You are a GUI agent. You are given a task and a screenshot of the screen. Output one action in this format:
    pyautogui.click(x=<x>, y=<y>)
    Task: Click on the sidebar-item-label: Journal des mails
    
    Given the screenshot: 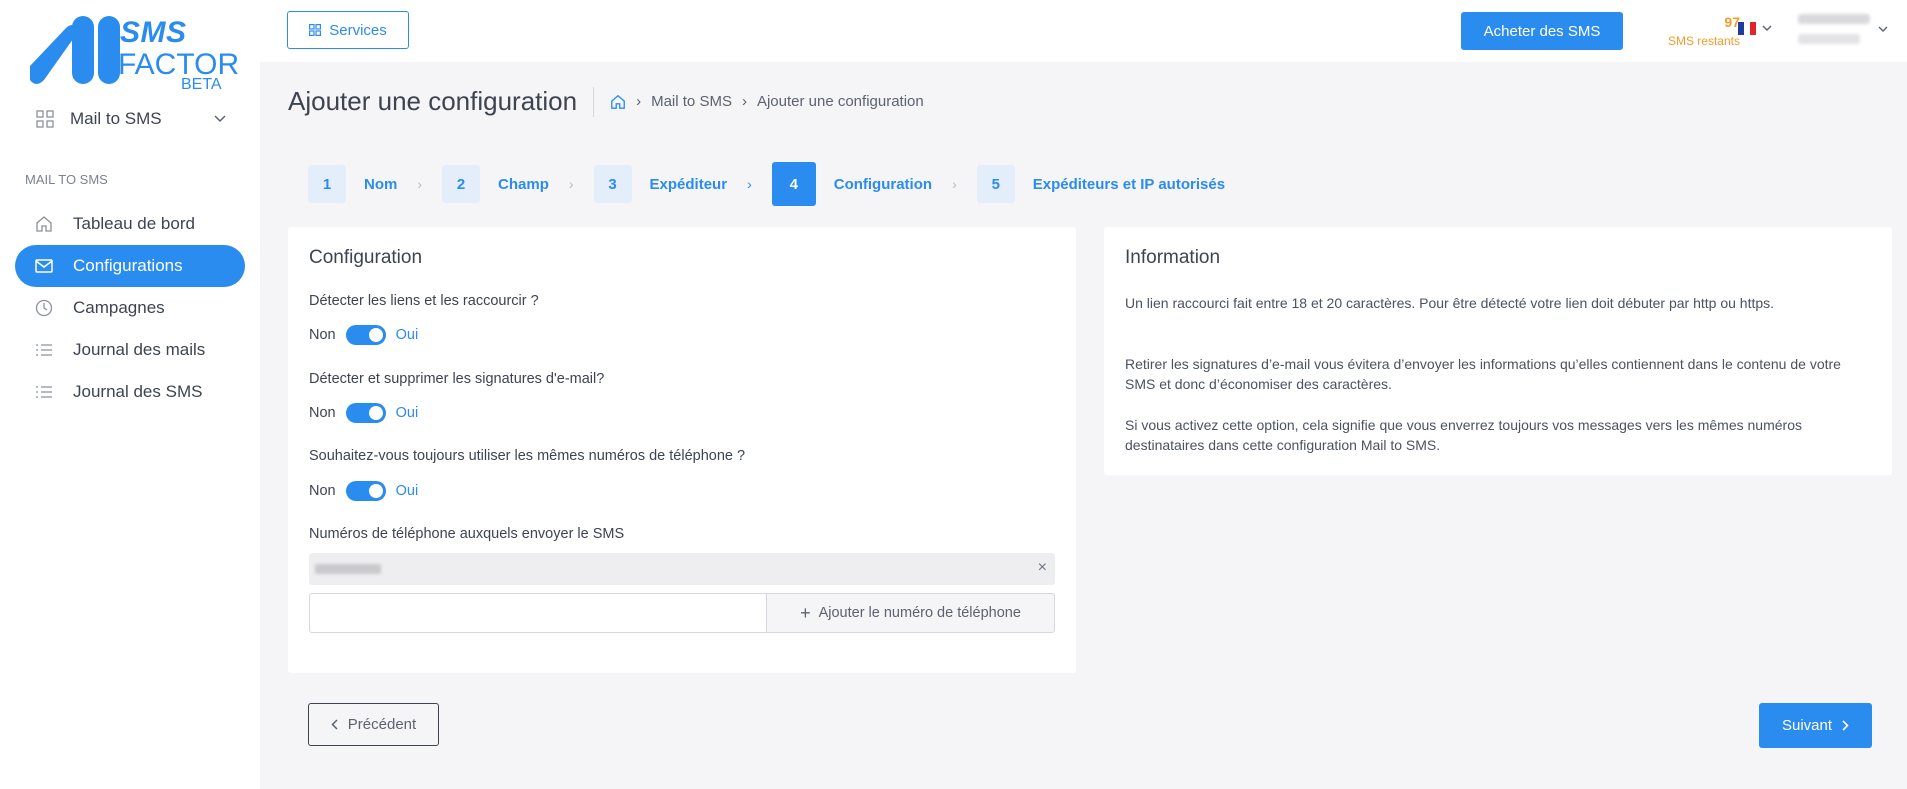 What is the action you would take?
    pyautogui.click(x=139, y=349)
    